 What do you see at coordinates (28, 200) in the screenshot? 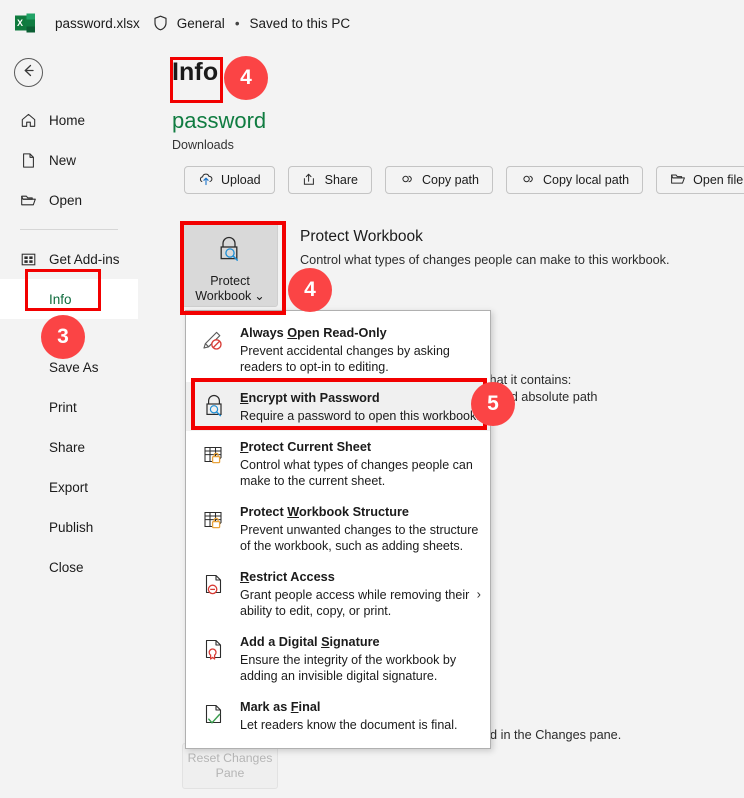
I see `folder-icon` at bounding box center [28, 200].